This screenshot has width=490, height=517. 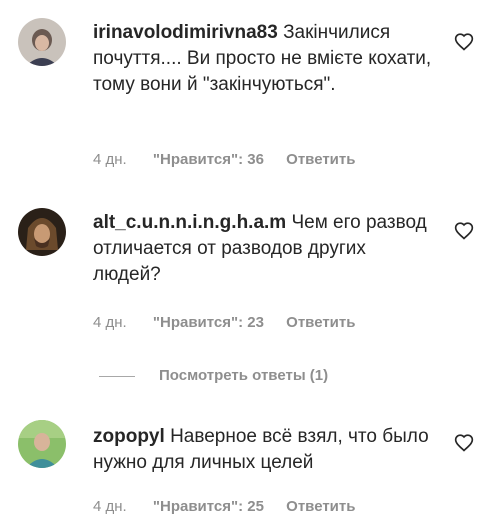 What do you see at coordinates (244, 375) in the screenshot?
I see `view-replies-label: Посмотреть ответы (1)` at bounding box center [244, 375].